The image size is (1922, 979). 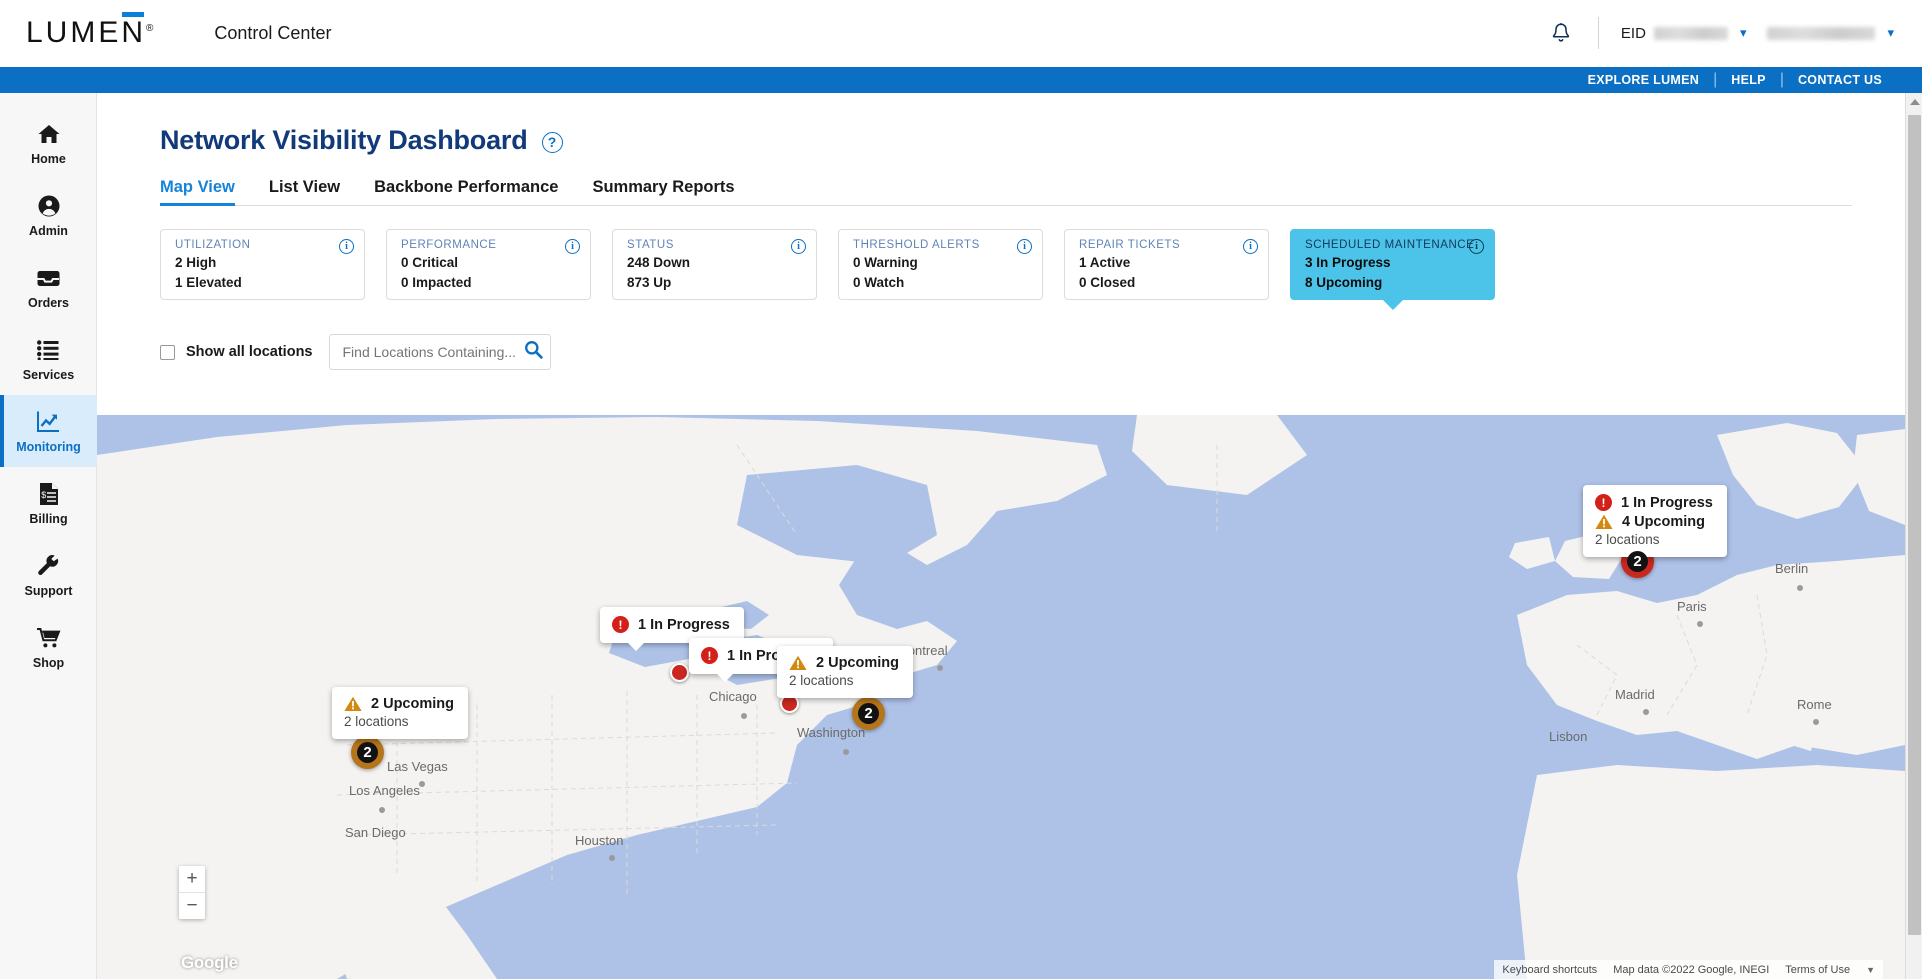 I want to click on lumen-logo: LUMEN®, so click(x=91, y=30).